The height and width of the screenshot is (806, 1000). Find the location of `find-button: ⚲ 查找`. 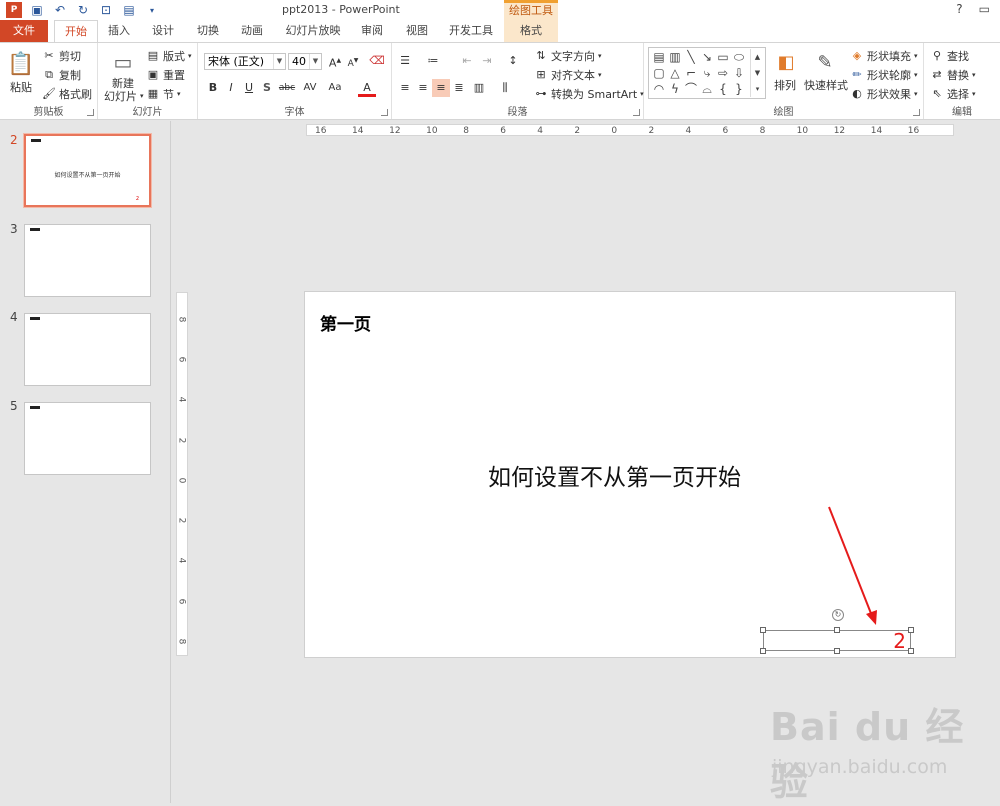

find-button: ⚲ 查找 is located at coordinates (949, 56).